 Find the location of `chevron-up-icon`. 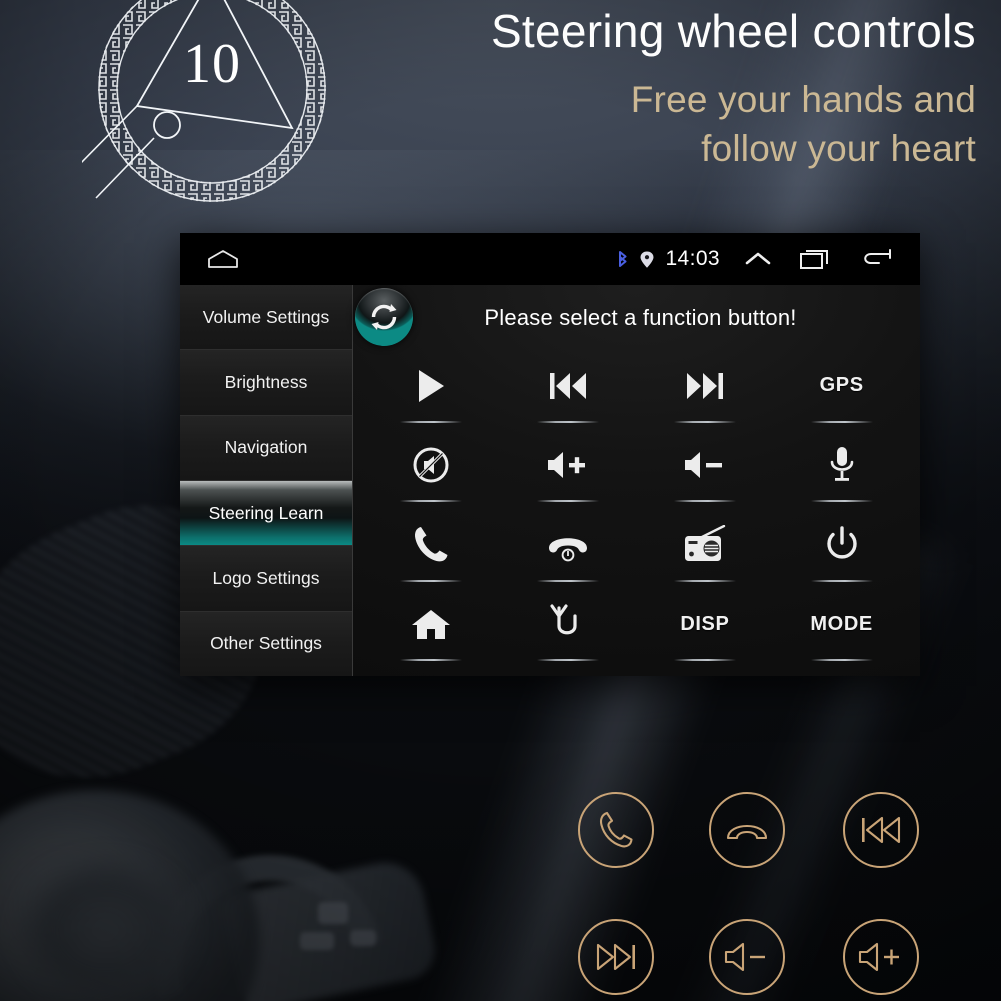

chevron-up-icon is located at coordinates (758, 259).